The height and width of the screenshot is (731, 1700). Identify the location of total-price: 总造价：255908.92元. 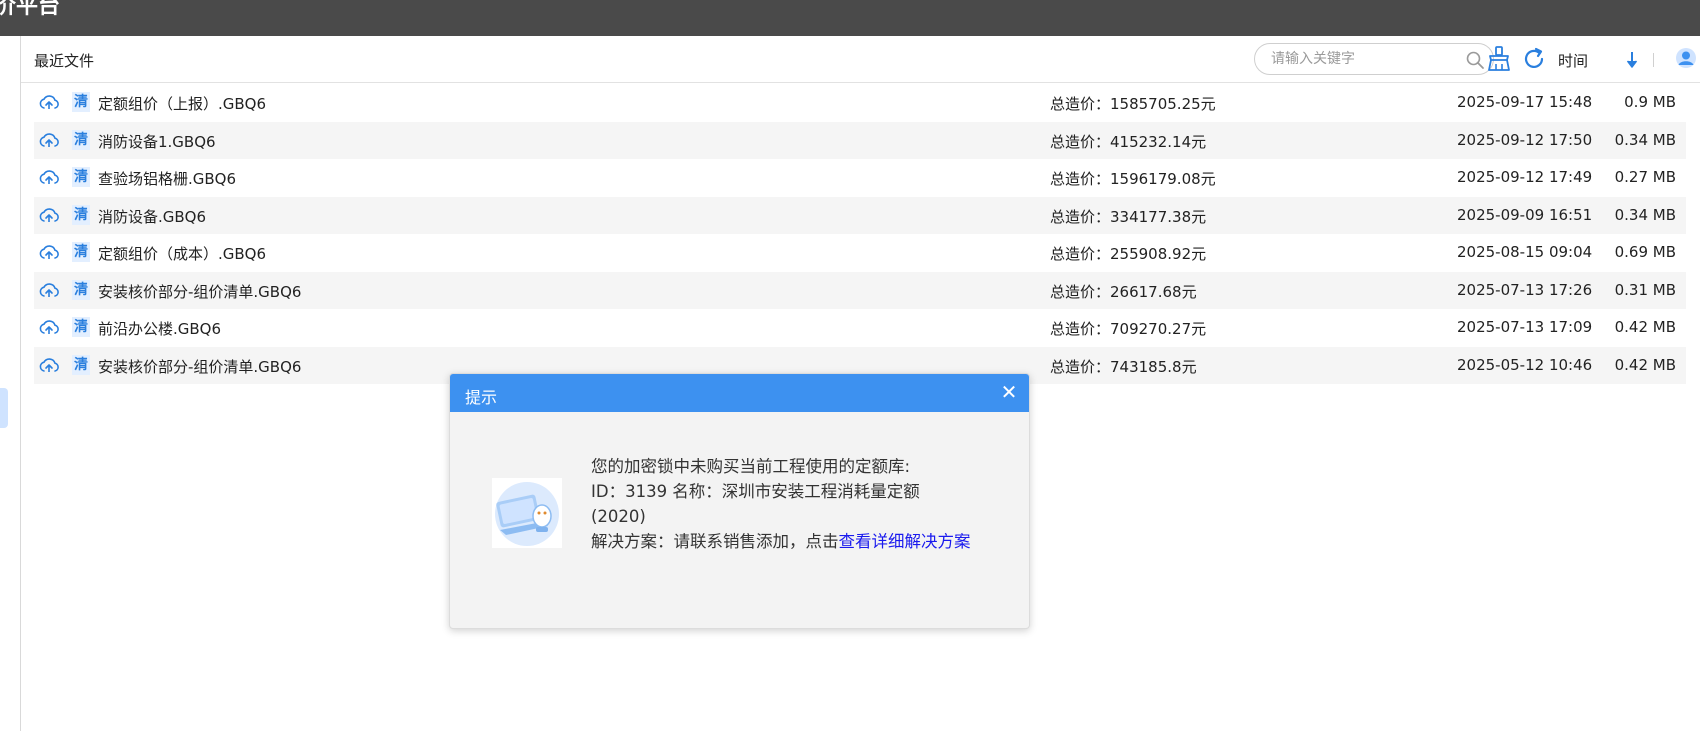
(1128, 254).